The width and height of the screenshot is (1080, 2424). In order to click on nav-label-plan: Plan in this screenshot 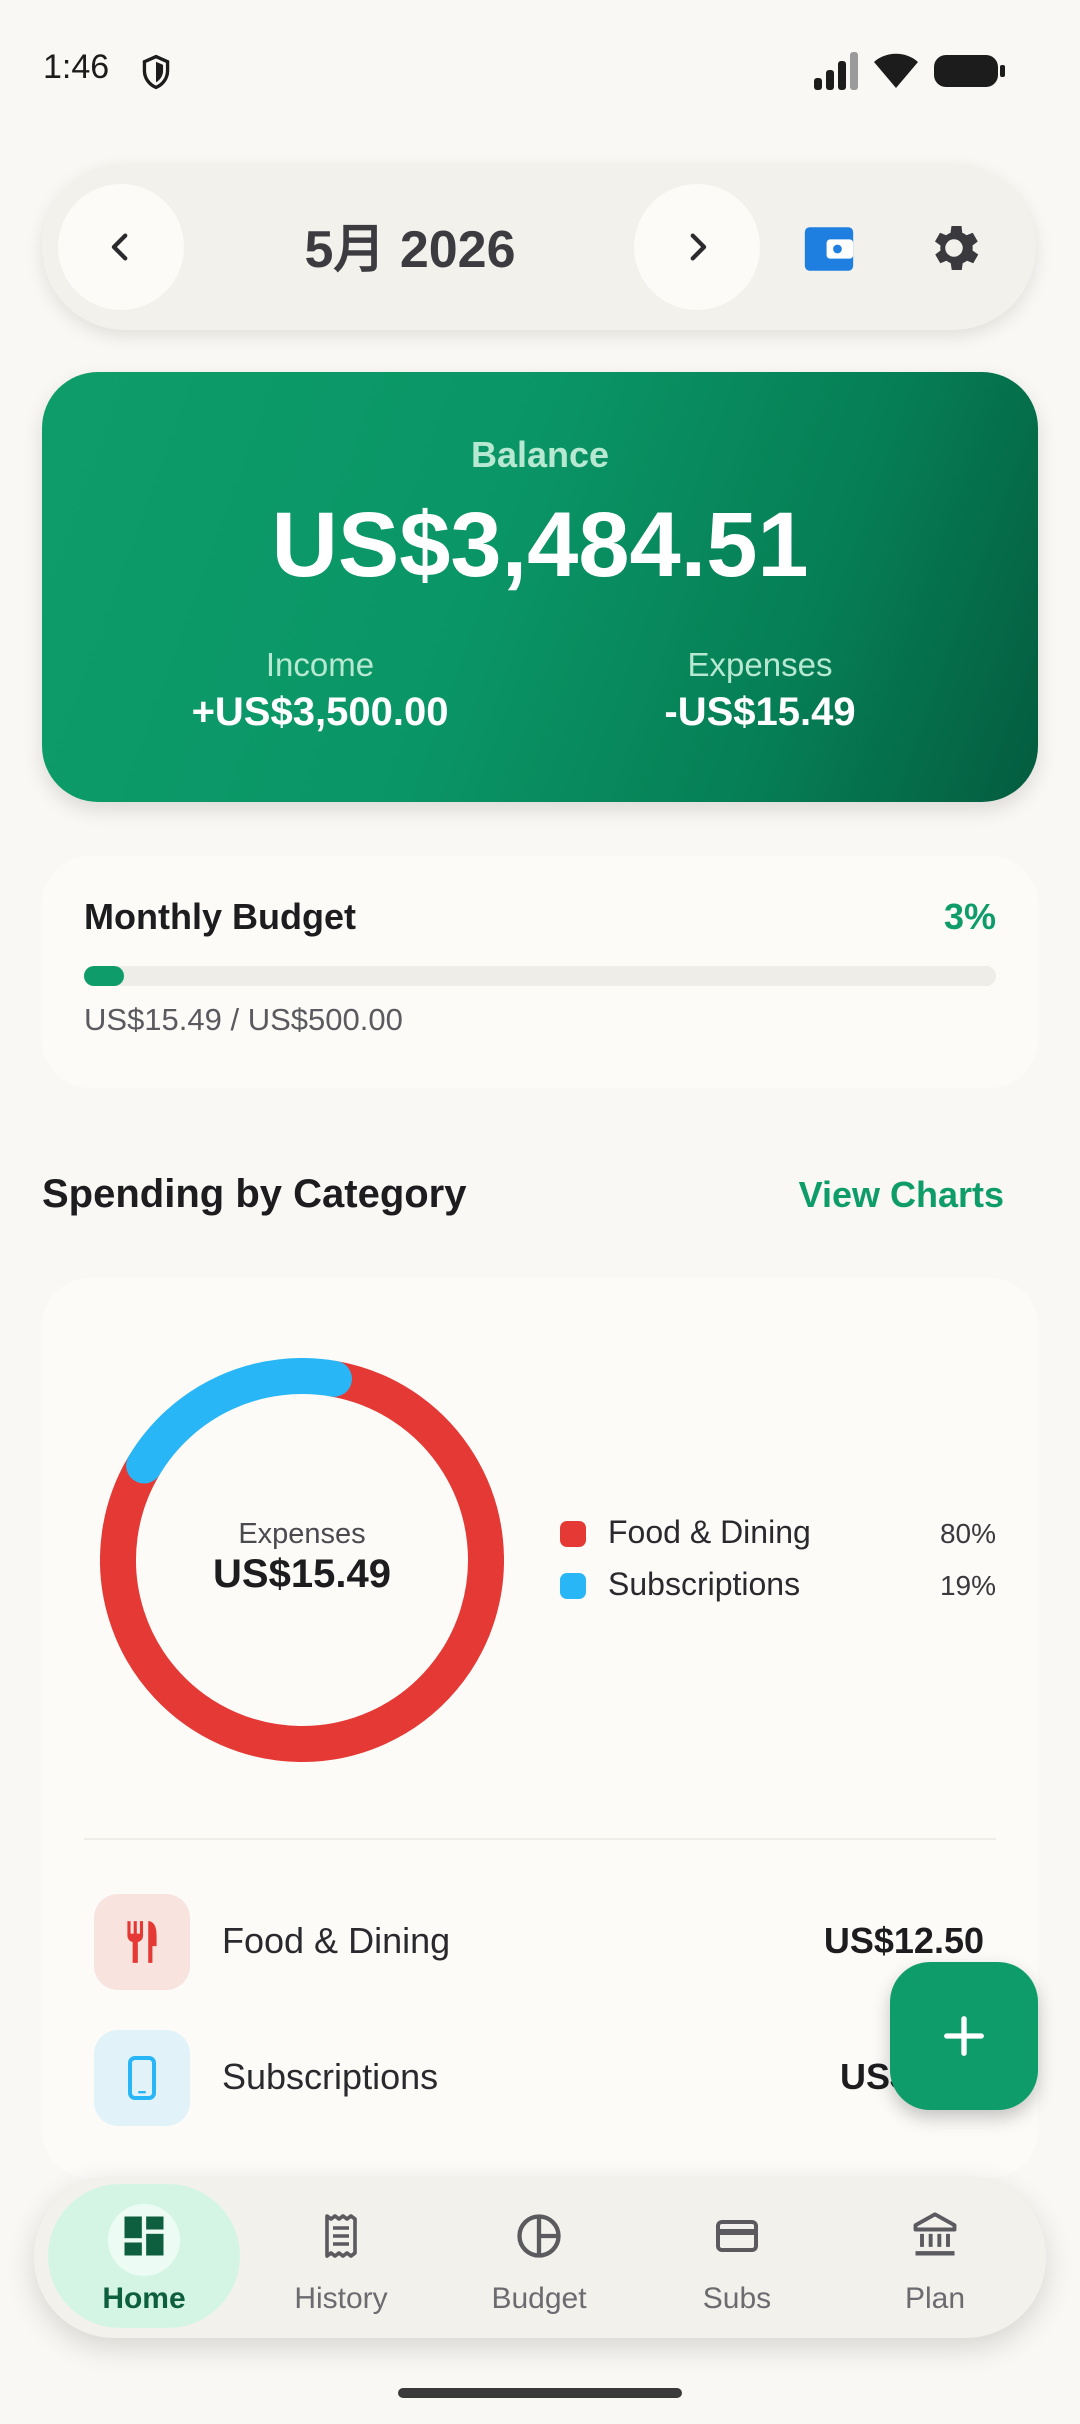, I will do `click(935, 2298)`.